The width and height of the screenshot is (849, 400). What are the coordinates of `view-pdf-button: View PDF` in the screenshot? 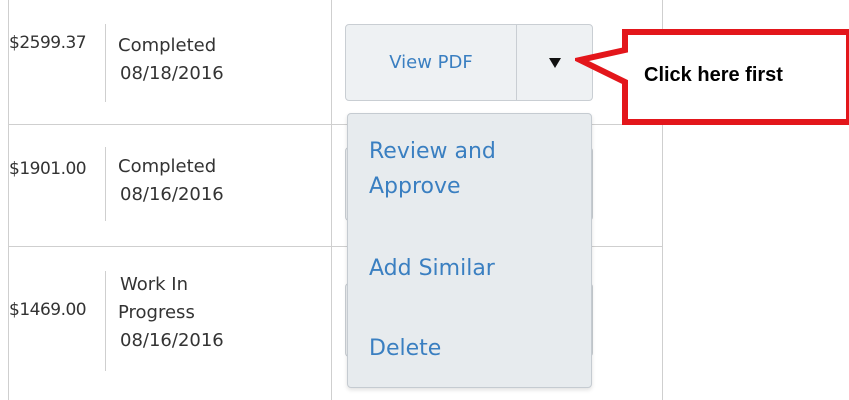 It's located at (431, 62).